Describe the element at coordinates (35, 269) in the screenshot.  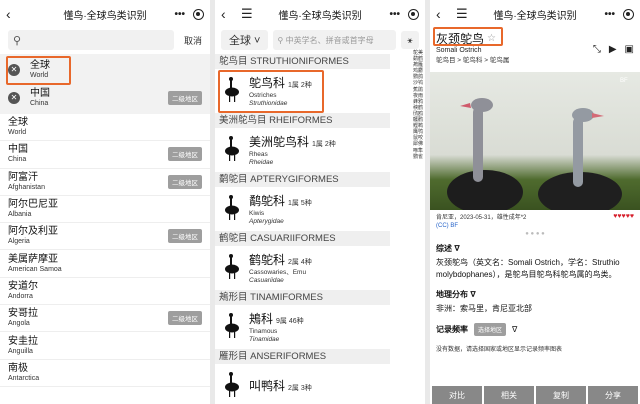
I see `region-name-en: American Samoa` at that location.